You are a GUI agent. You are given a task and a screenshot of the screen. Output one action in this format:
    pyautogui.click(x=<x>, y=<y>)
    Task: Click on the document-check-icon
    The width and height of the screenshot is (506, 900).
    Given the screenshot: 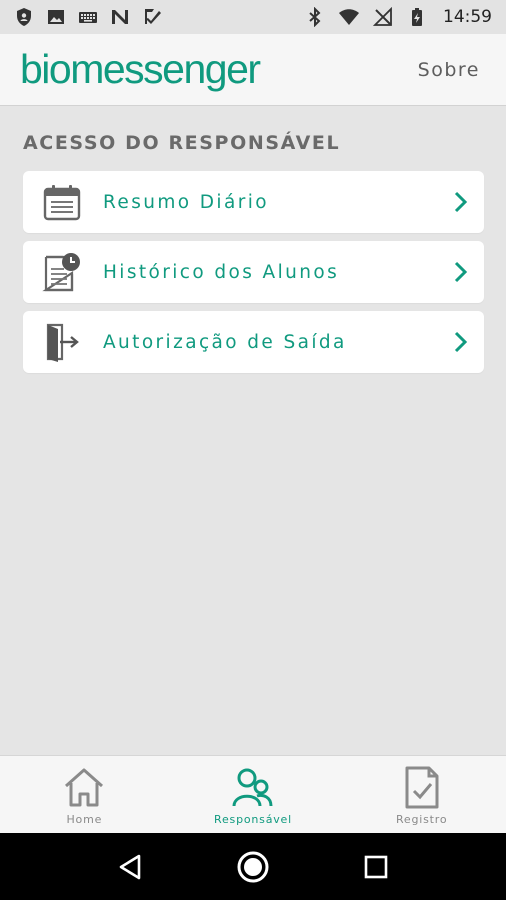 What is the action you would take?
    pyautogui.click(x=422, y=787)
    